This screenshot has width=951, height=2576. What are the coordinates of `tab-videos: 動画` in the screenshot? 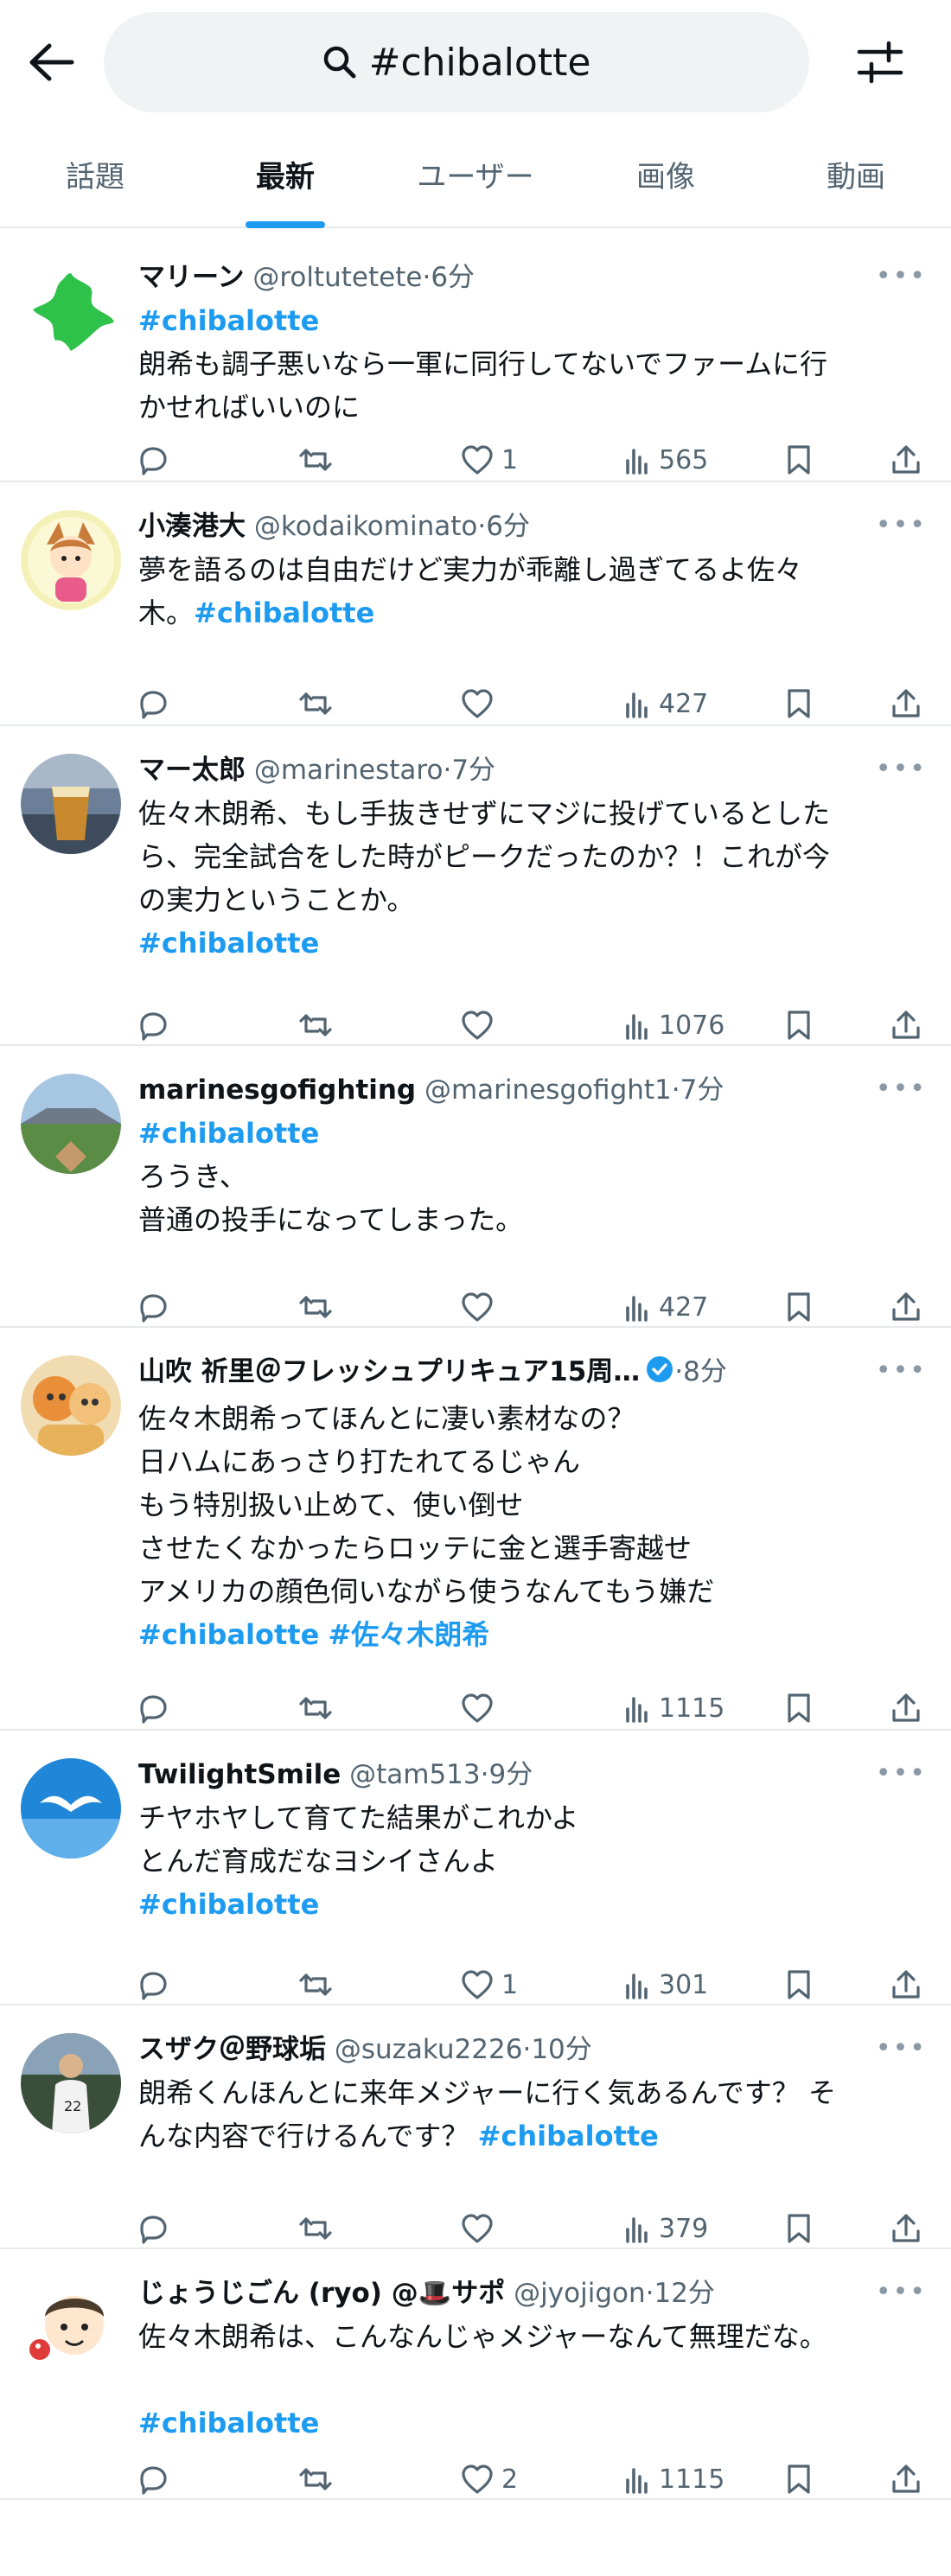 It's located at (856, 173).